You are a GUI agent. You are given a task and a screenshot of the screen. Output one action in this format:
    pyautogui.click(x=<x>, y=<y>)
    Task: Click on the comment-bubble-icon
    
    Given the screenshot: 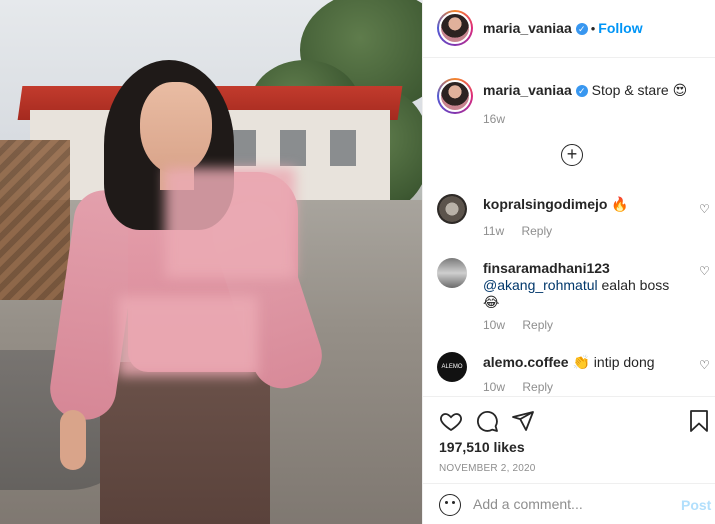 What is the action you would take?
    pyautogui.click(x=487, y=421)
    